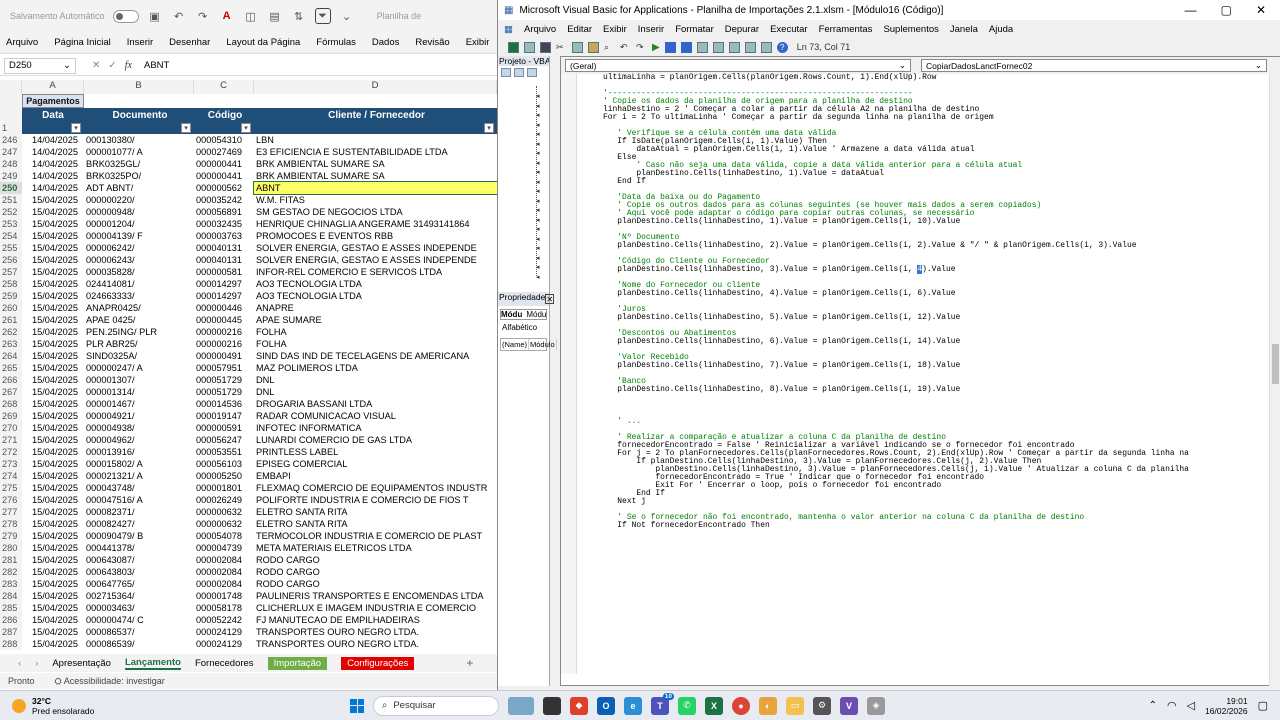  I want to click on cell-documento: 024663333/, so click(139, 296).